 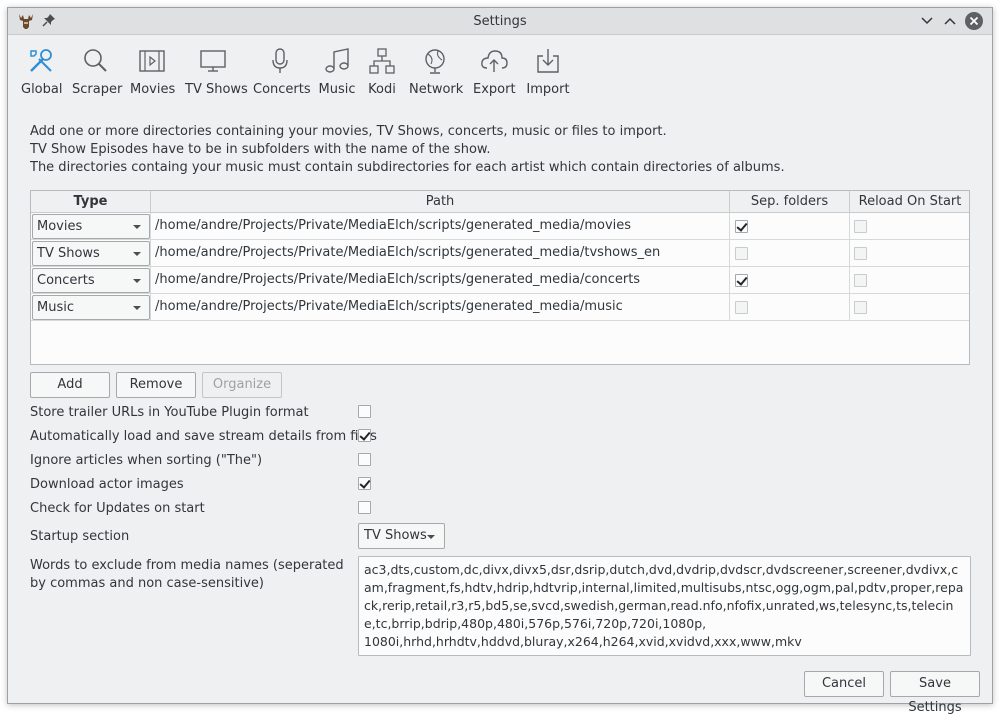 I want to click on stream-details-checkbox, so click(x=364, y=435).